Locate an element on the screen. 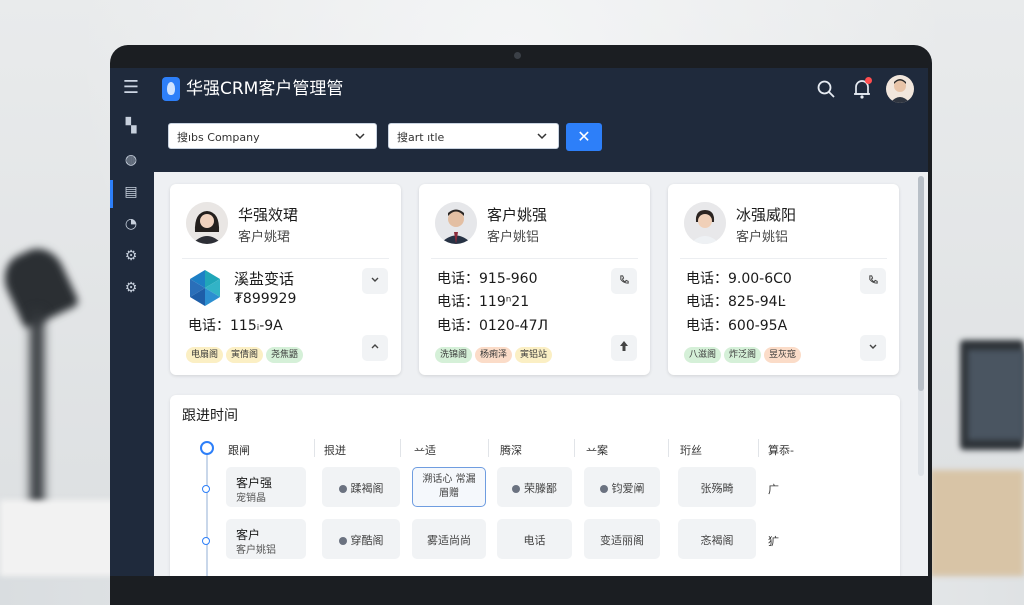 Image resolution: width=1024 pixels, height=605 pixels. followup-cell: 变适丽阁 is located at coordinates (622, 539).